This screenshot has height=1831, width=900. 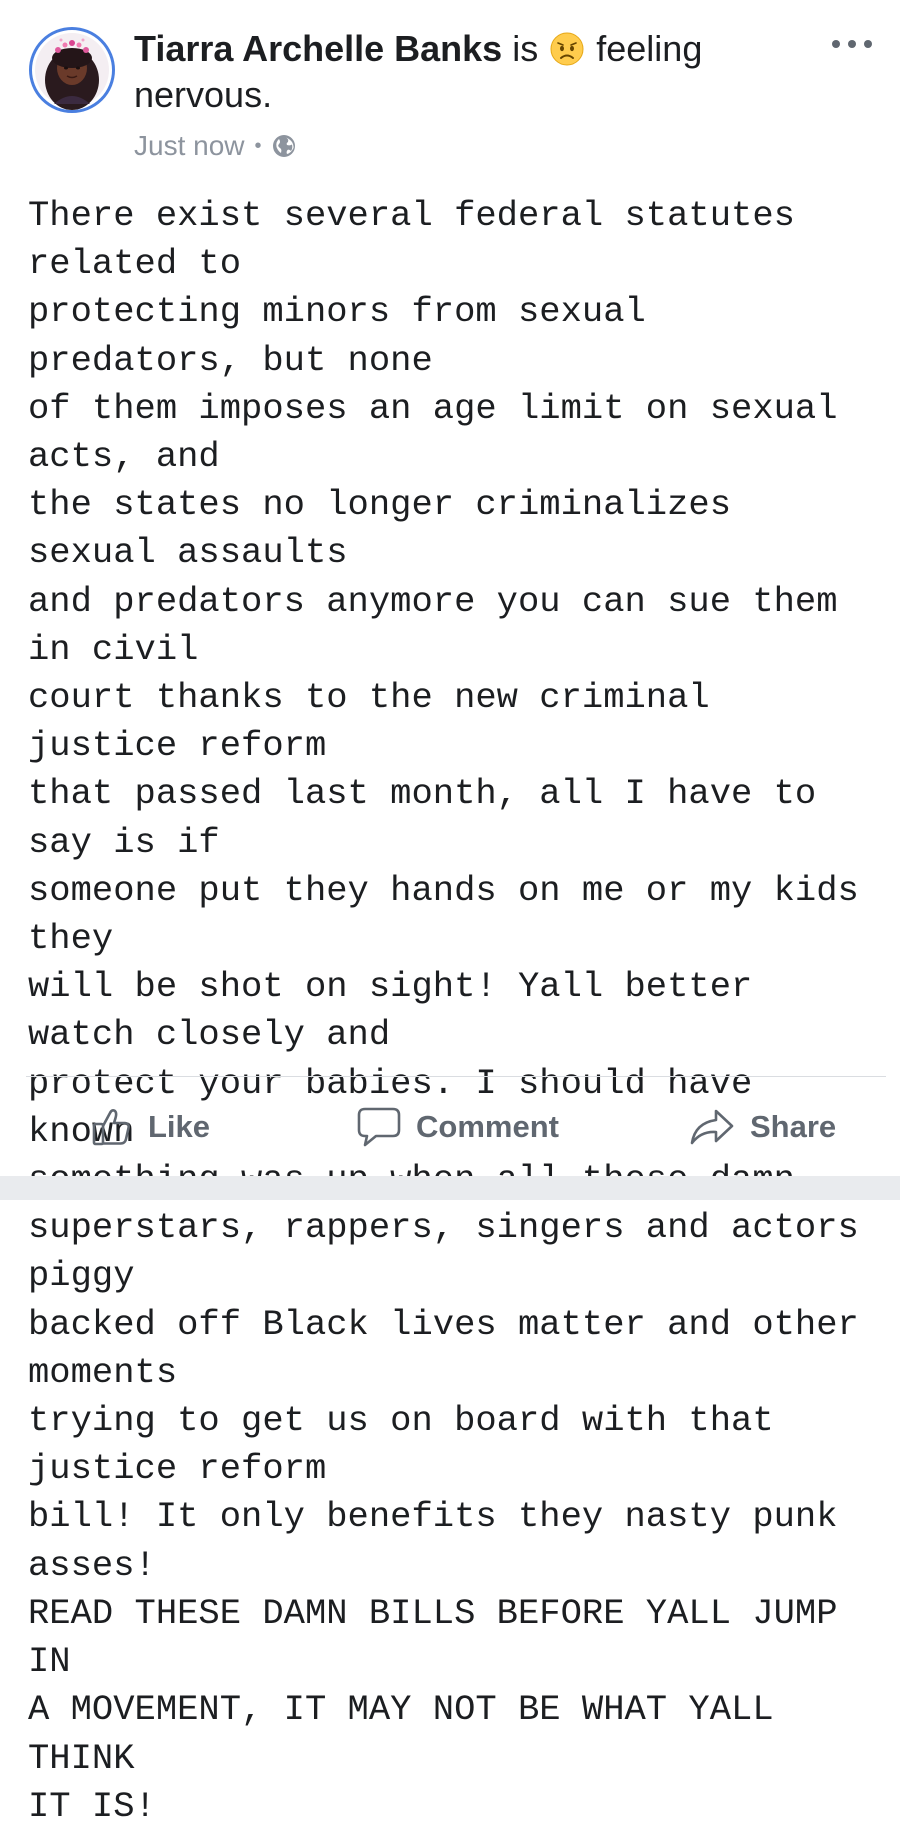 What do you see at coordinates (189, 146) in the screenshot?
I see `post-timestamp: Just now` at bounding box center [189, 146].